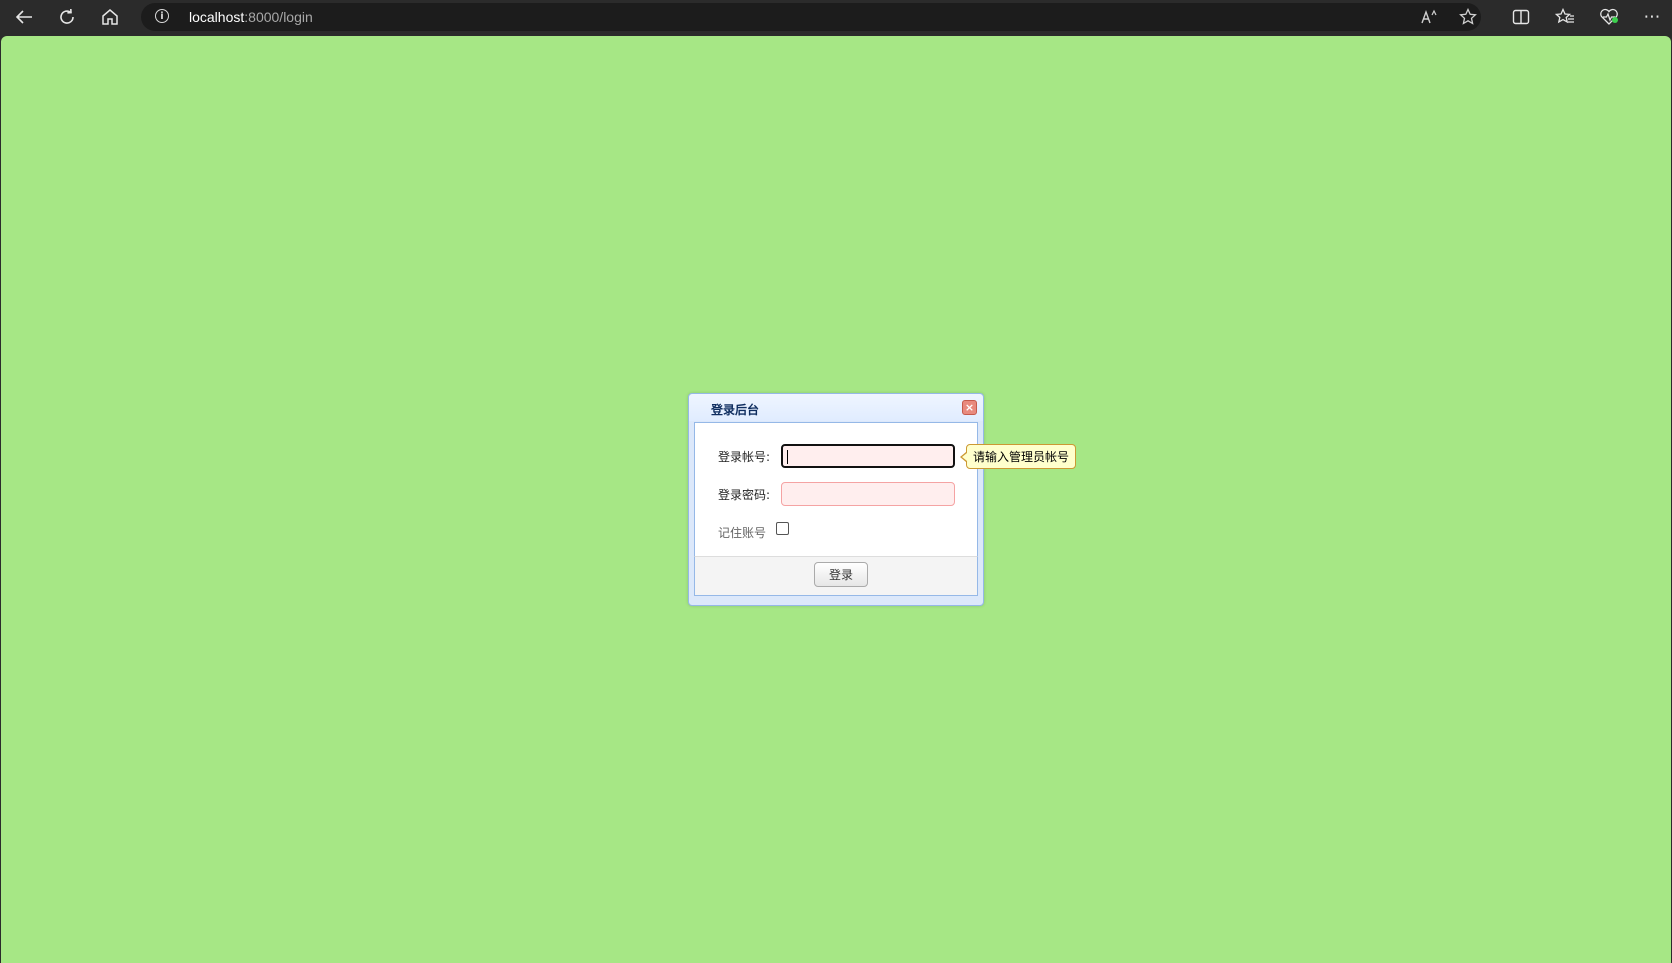  Describe the element at coordinates (787, 457) in the screenshot. I see `text-caret` at that location.